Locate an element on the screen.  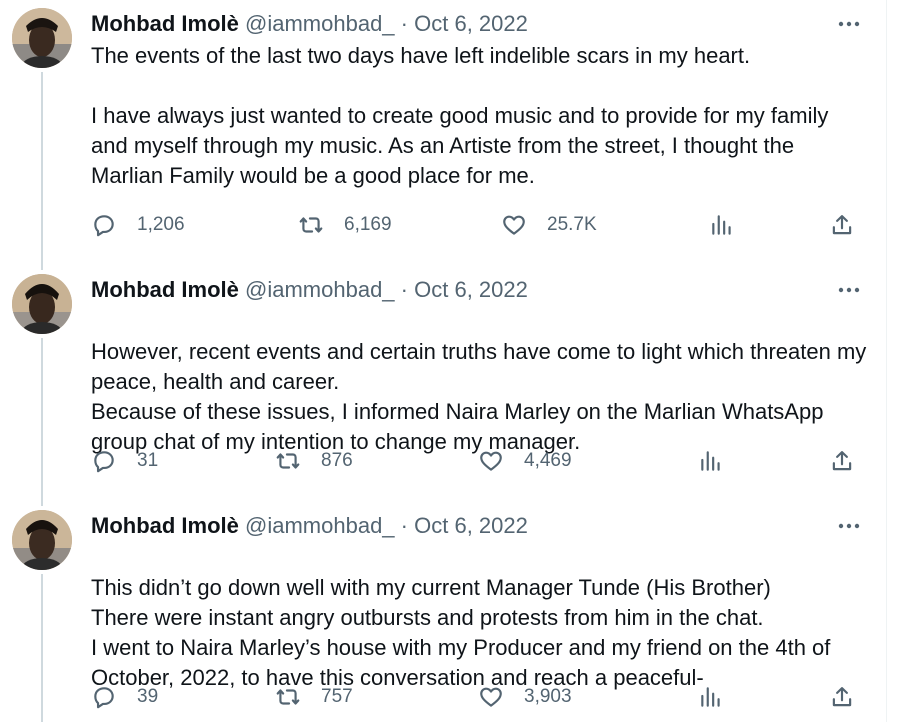
reply-button: 1,206 is located at coordinates (138, 225).